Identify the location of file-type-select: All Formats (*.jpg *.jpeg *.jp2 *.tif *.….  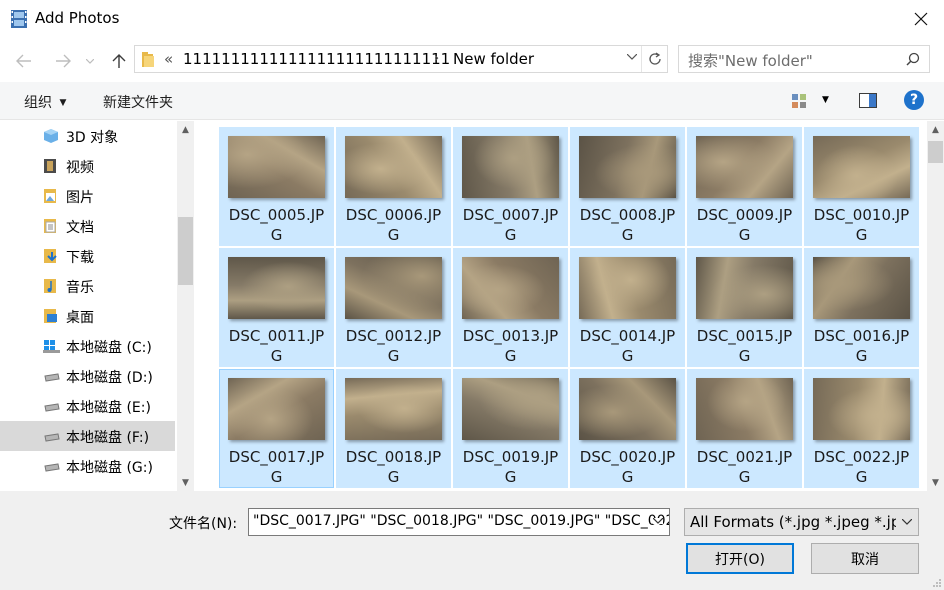
(801, 522).